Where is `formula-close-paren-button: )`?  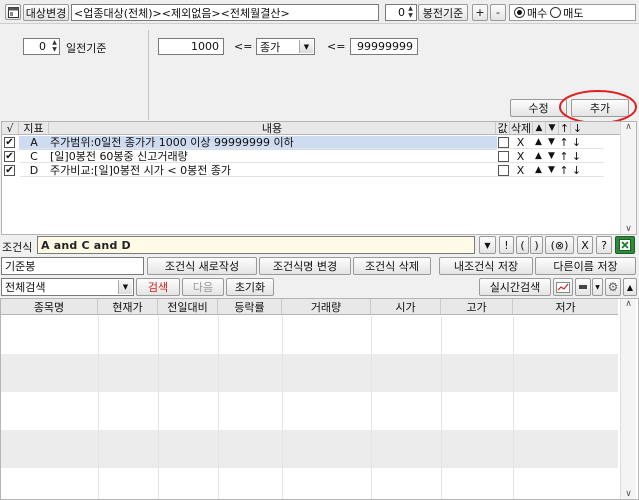 formula-close-paren-button: ) is located at coordinates (536, 245).